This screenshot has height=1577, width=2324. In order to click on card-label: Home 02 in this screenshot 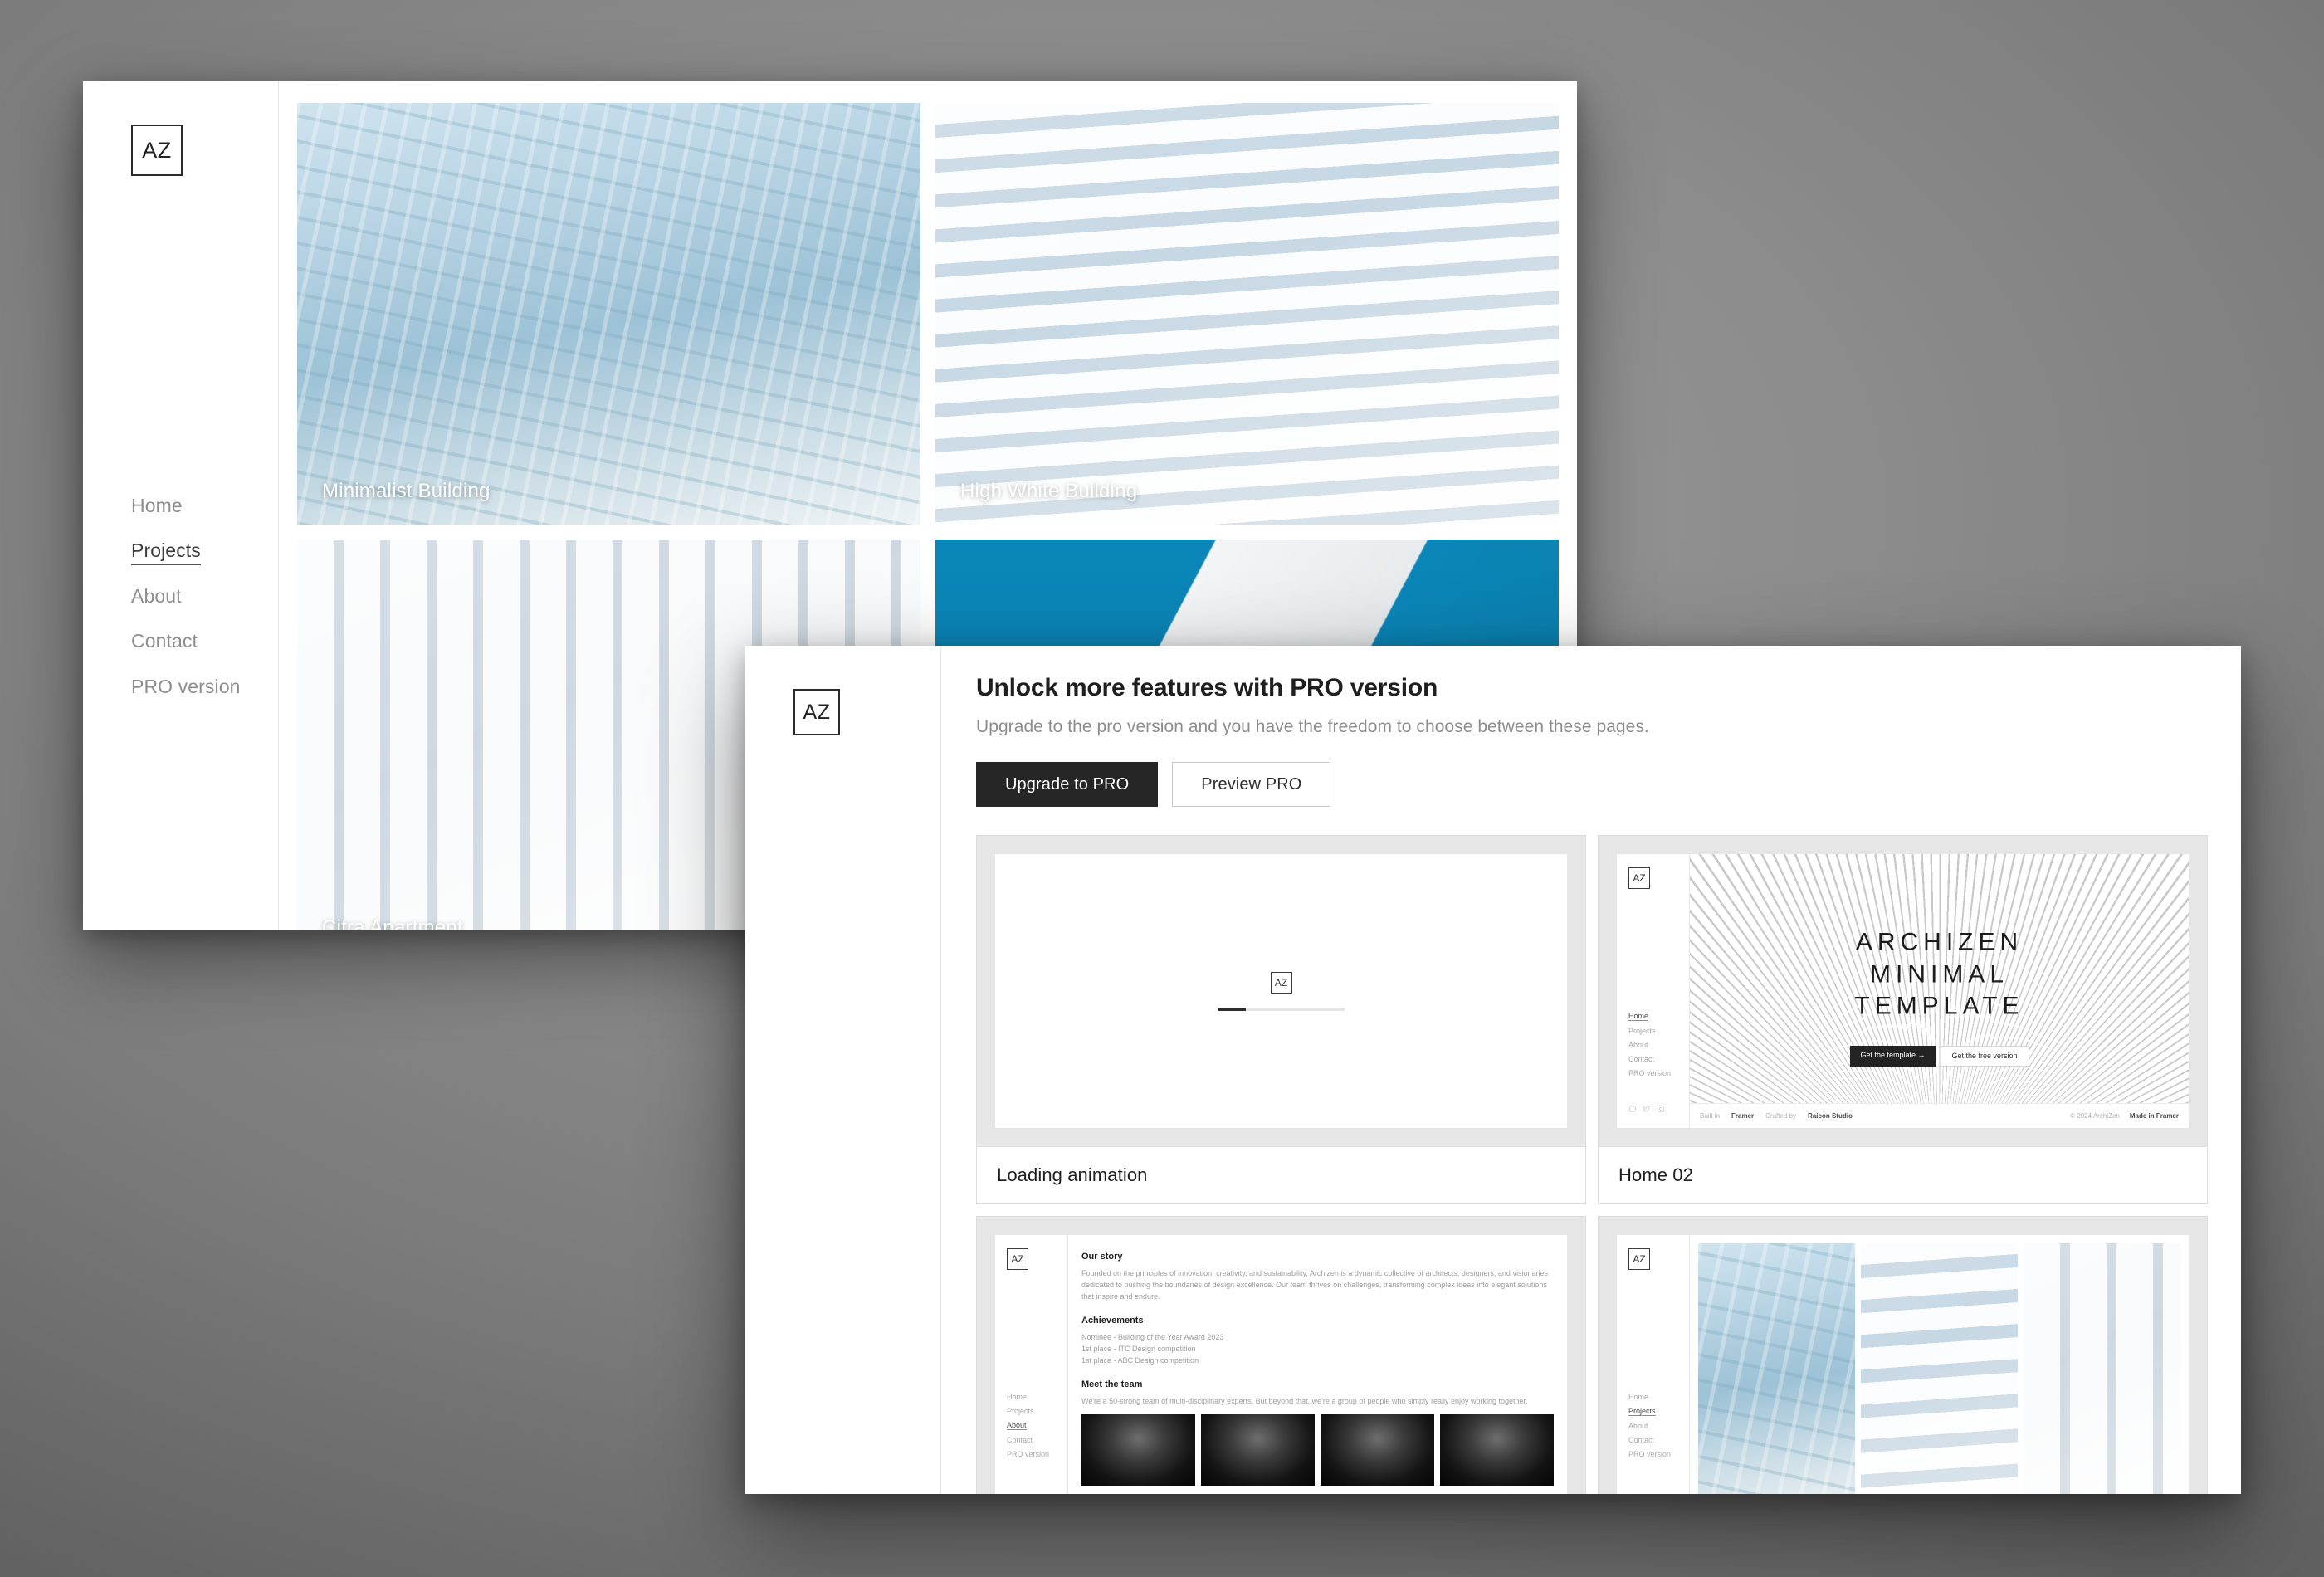, I will do `click(1903, 1175)`.